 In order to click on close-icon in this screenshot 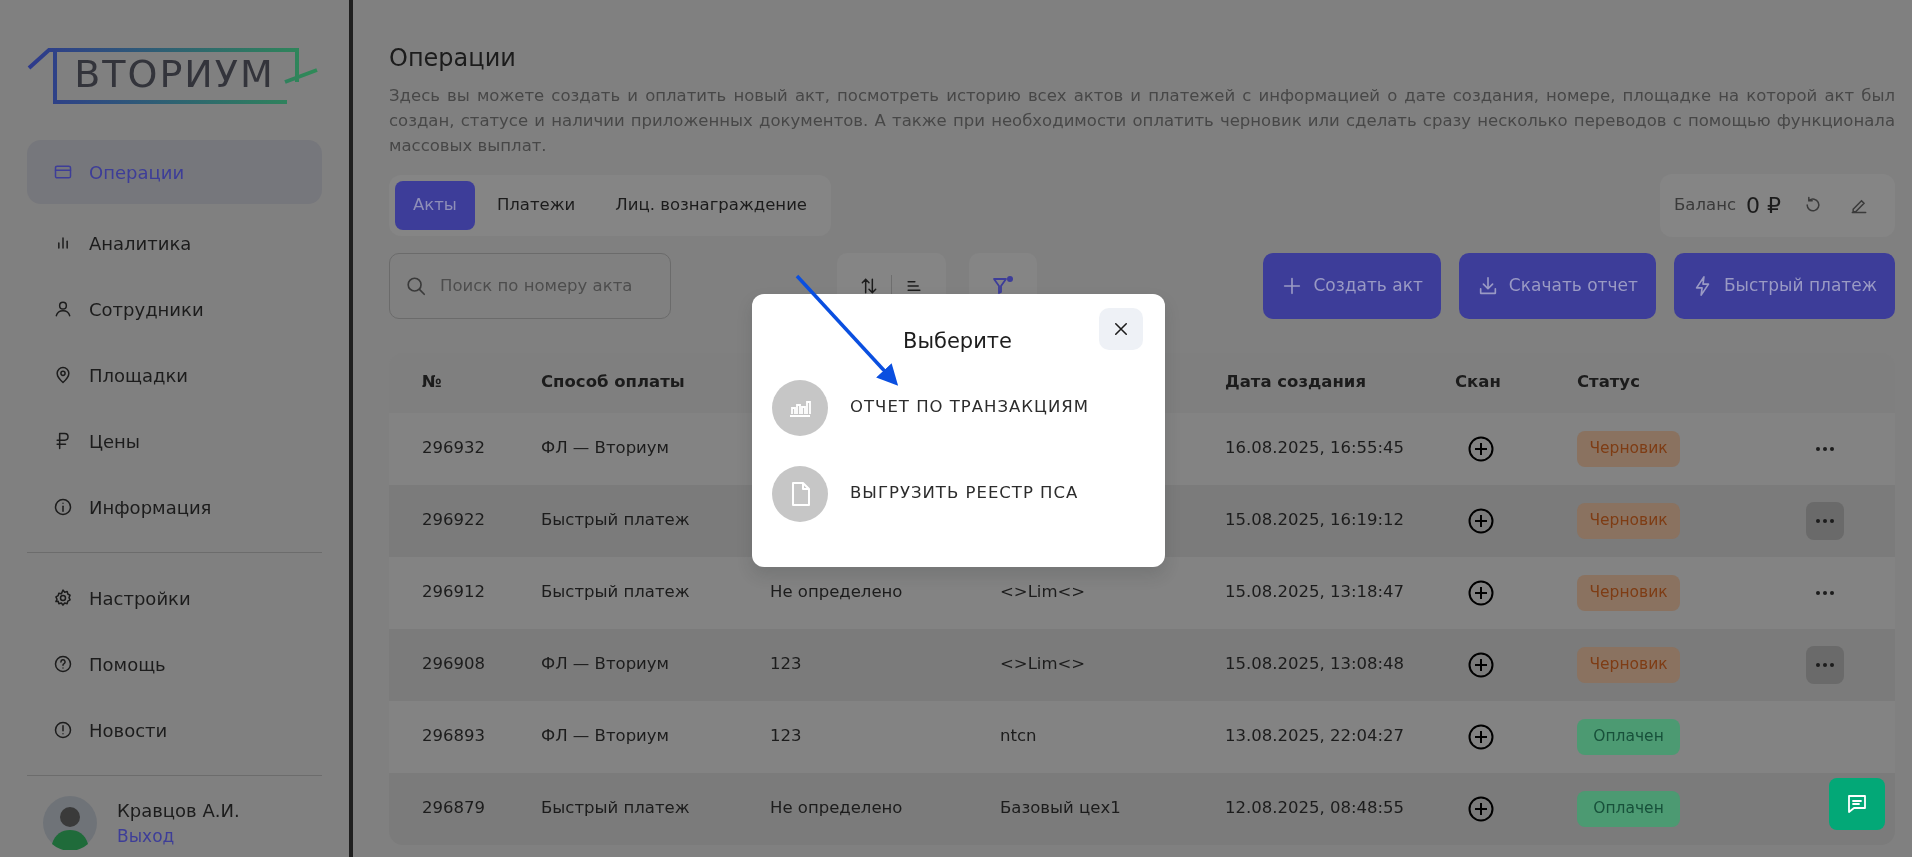, I will do `click(1121, 329)`.